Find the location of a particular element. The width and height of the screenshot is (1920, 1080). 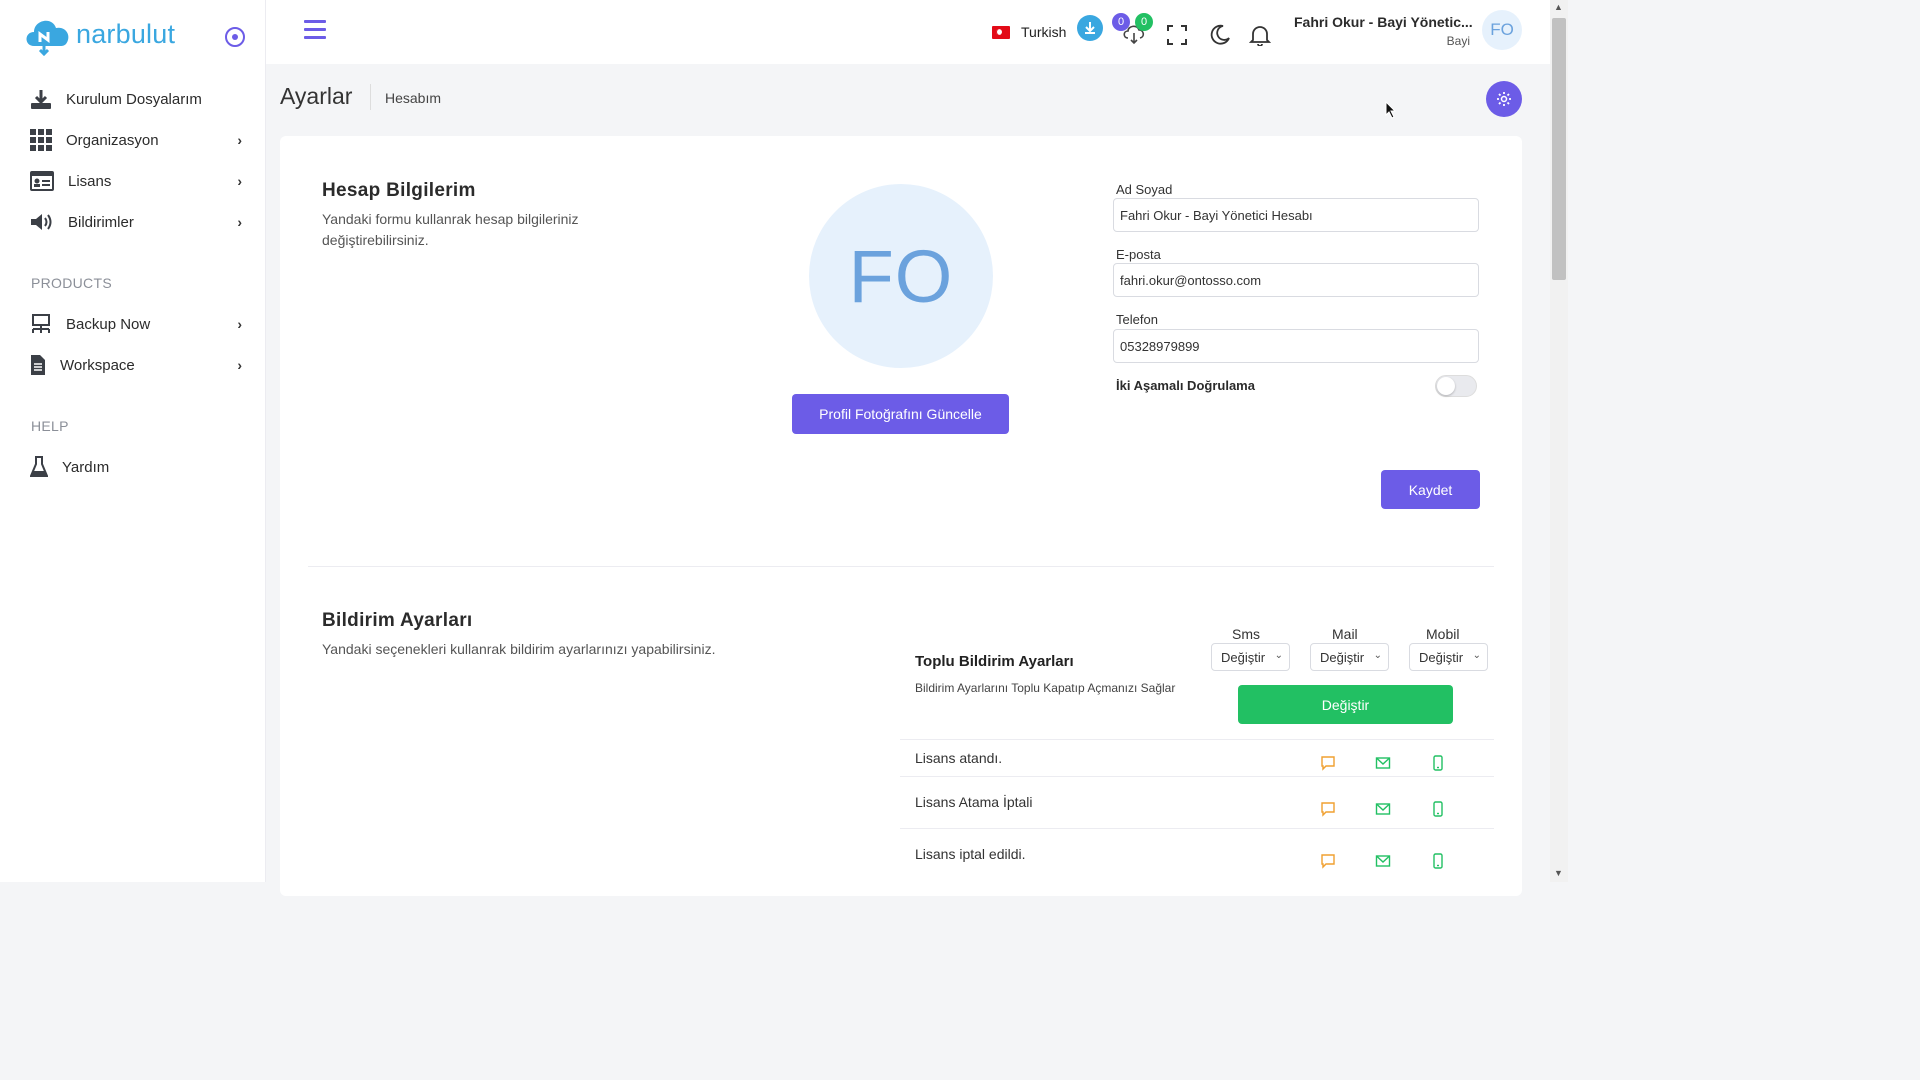

grid-icon is located at coordinates (41, 140).